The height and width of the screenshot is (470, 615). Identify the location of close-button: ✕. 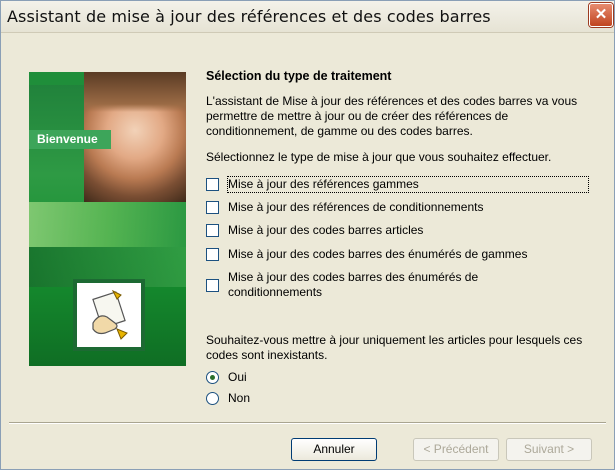
(601, 15).